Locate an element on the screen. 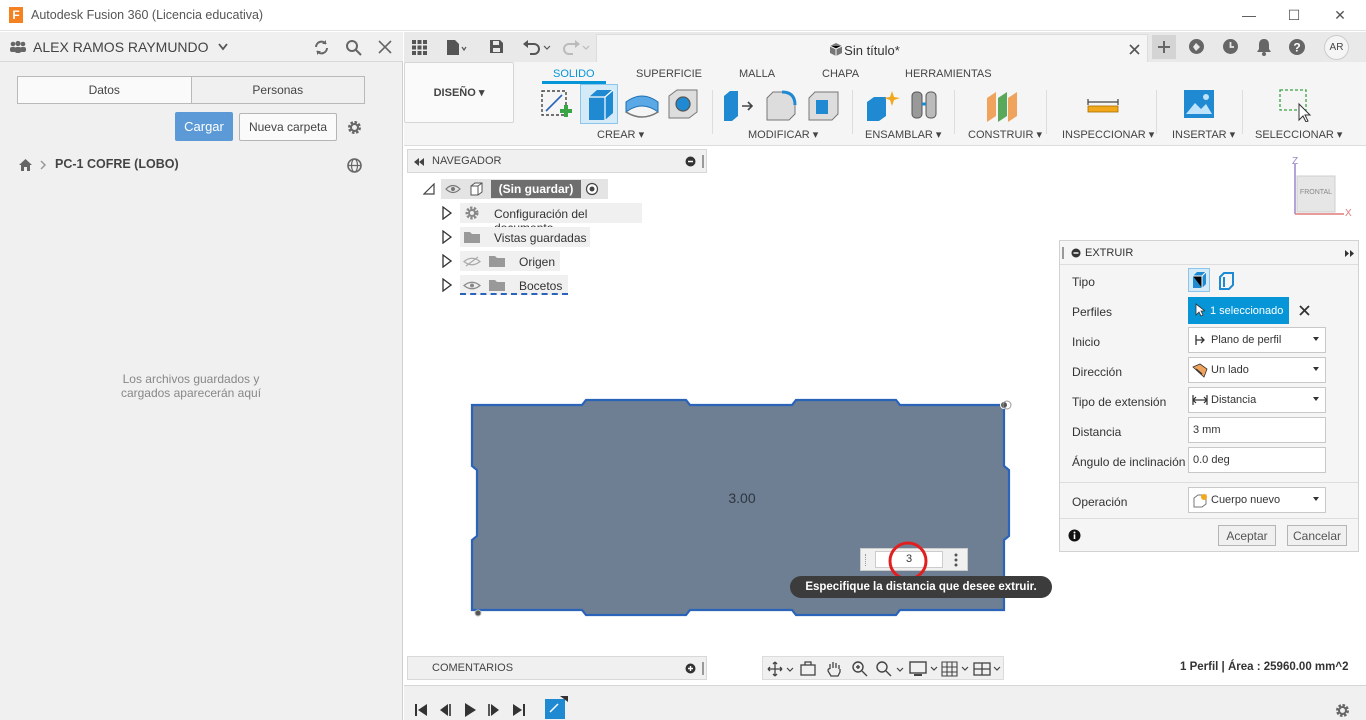  gear-icon is located at coordinates (354, 127).